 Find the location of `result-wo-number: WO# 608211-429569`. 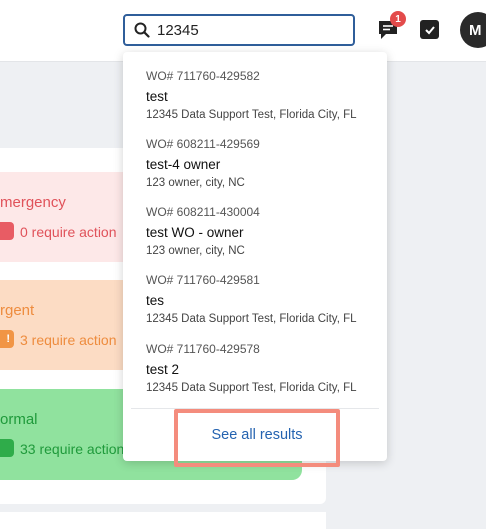

result-wo-number: WO# 608211-429569 is located at coordinates (203, 144).